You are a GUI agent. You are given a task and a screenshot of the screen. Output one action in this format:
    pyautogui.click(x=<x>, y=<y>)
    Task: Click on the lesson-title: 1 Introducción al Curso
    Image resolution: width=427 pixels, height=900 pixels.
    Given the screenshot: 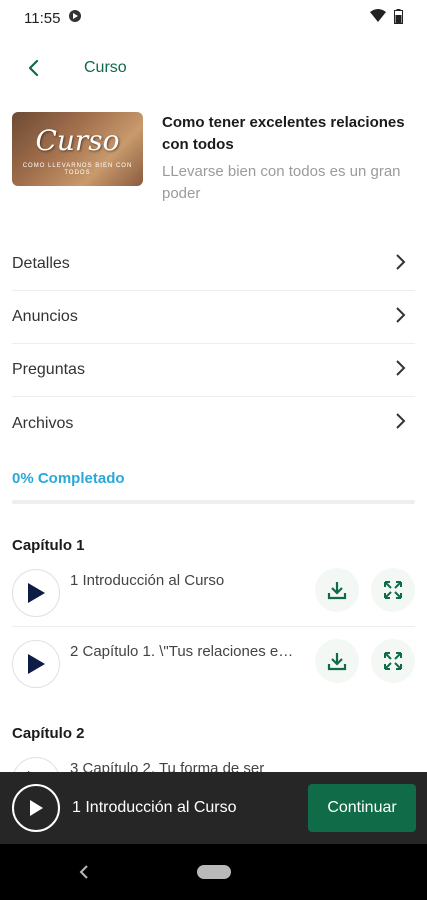 What is the action you would take?
    pyautogui.click(x=147, y=580)
    